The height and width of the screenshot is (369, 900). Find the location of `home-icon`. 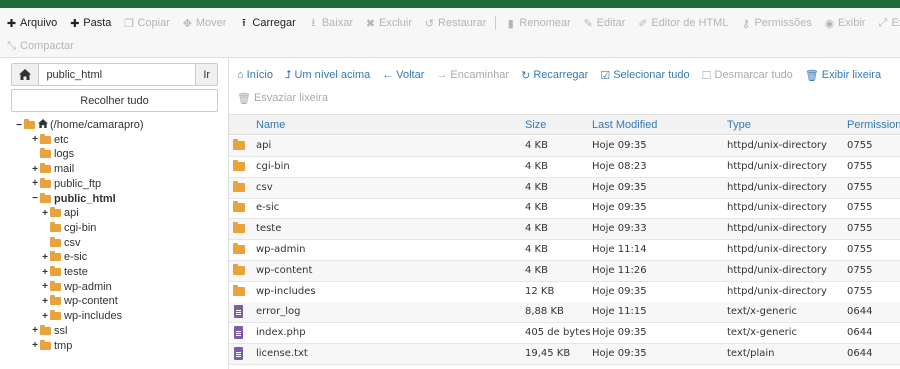

home-icon is located at coordinates (25, 74).